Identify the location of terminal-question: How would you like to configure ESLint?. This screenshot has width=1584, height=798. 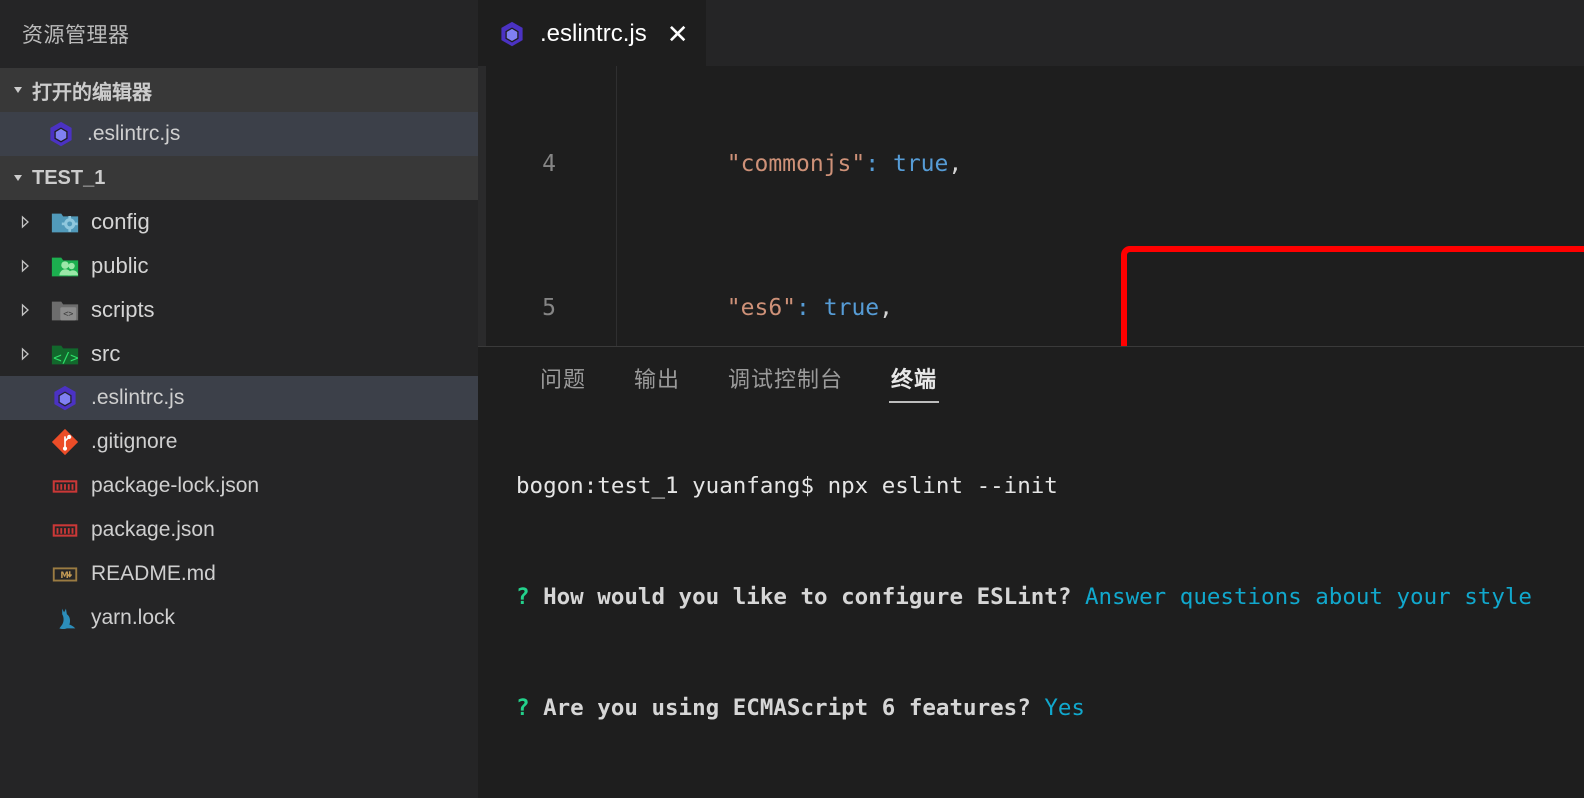
(807, 596).